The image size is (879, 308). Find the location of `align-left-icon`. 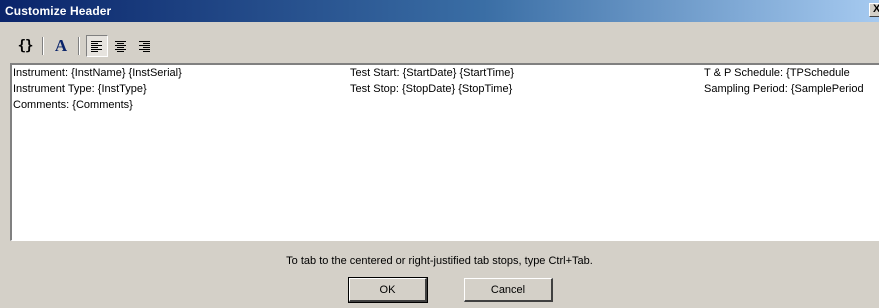

align-left-icon is located at coordinates (96, 46).